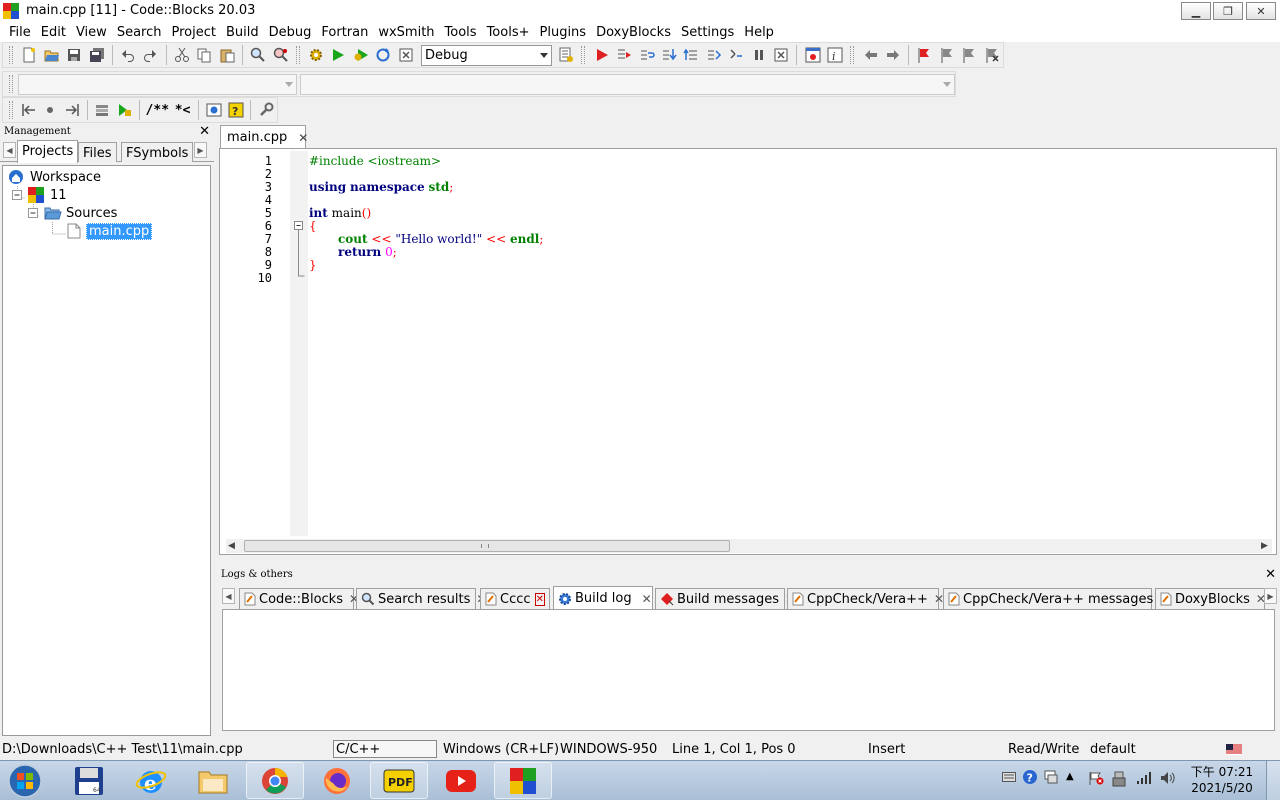  What do you see at coordinates (299, 598) in the screenshot?
I see `log-tab-codeblocks: Code::Blocks ✕` at bounding box center [299, 598].